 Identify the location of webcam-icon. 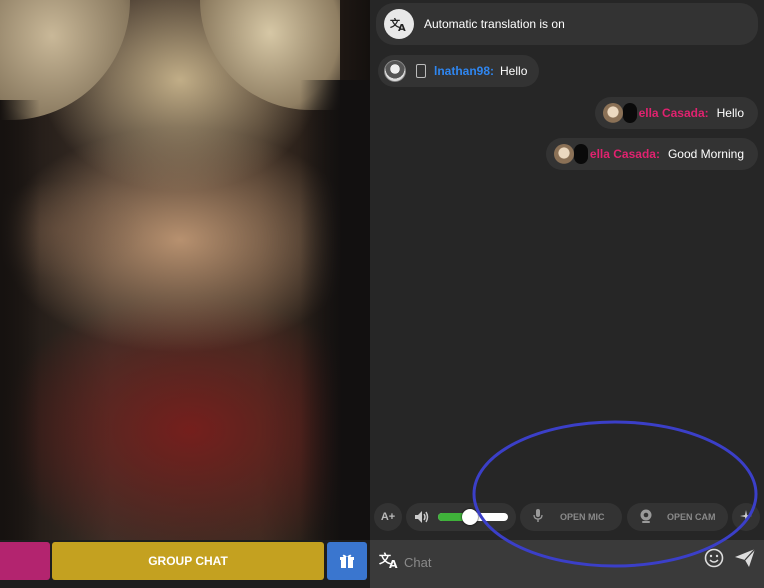
(645, 517).